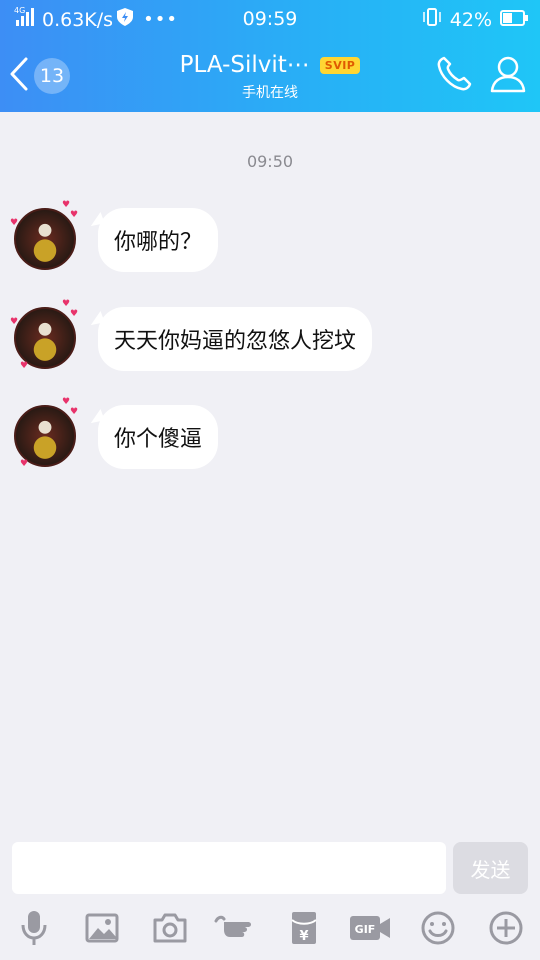 This screenshot has width=540, height=960. Describe the element at coordinates (270, 240) in the screenshot. I see `message-row: ♥ ♥ ♥ 你哪的？` at that location.